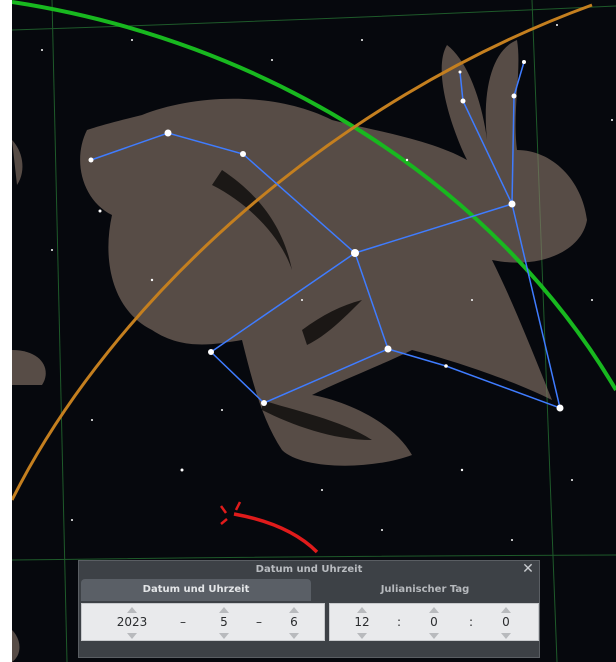 The width and height of the screenshot is (616, 662). I want to click on hour-value: 12, so click(362, 622).